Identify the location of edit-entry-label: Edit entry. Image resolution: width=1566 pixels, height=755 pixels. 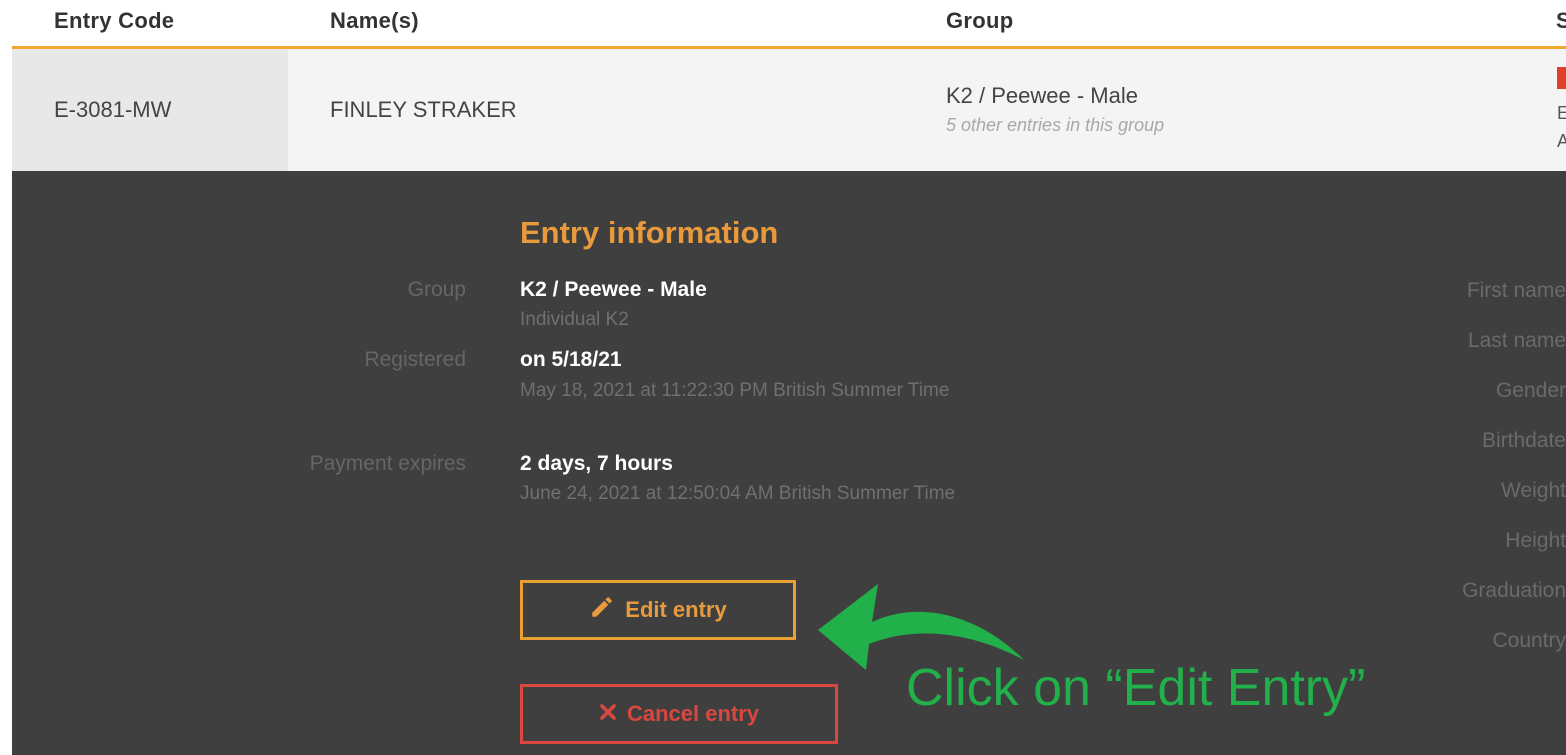
(676, 609).